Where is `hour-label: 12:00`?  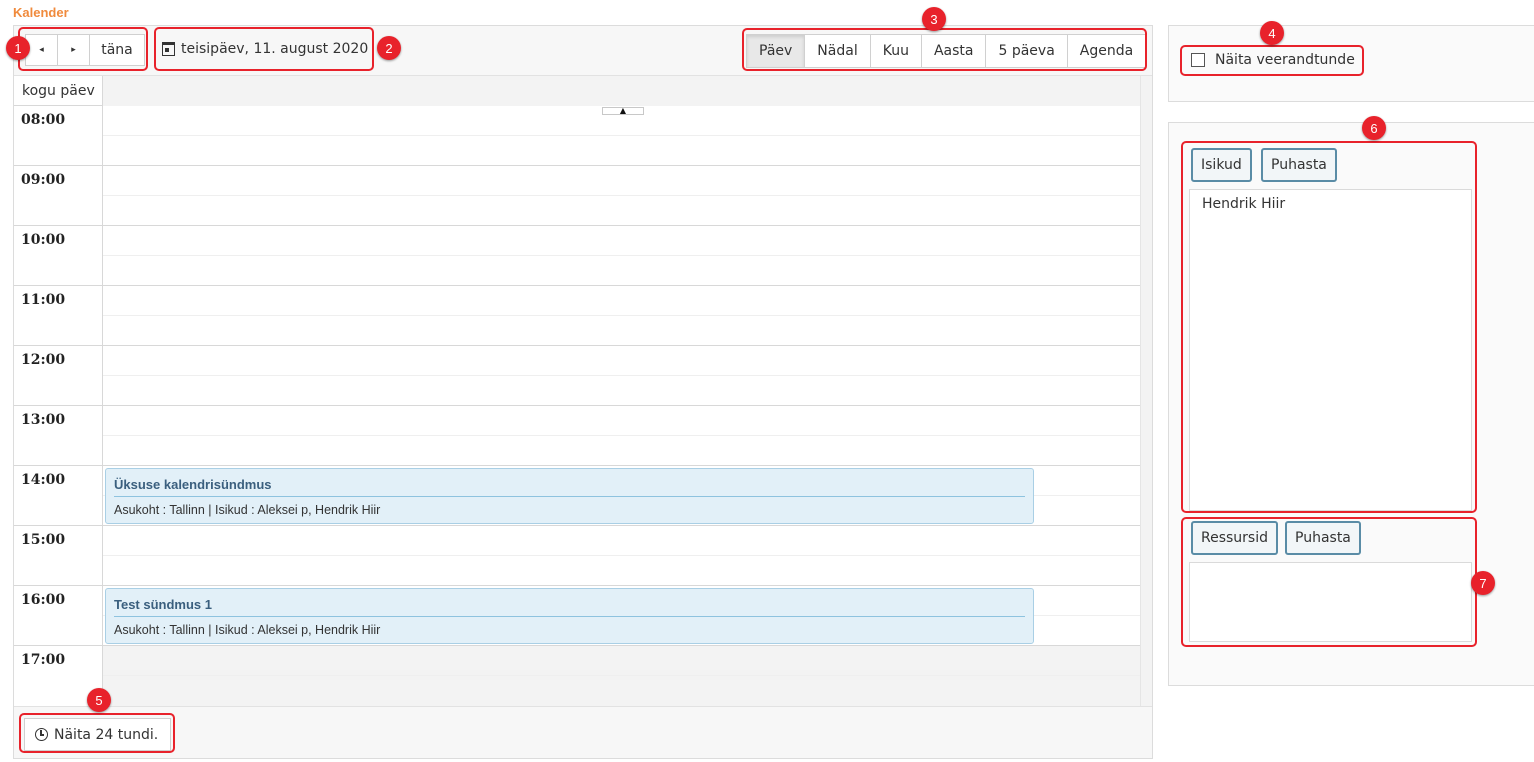 hour-label: 12:00 is located at coordinates (58, 376).